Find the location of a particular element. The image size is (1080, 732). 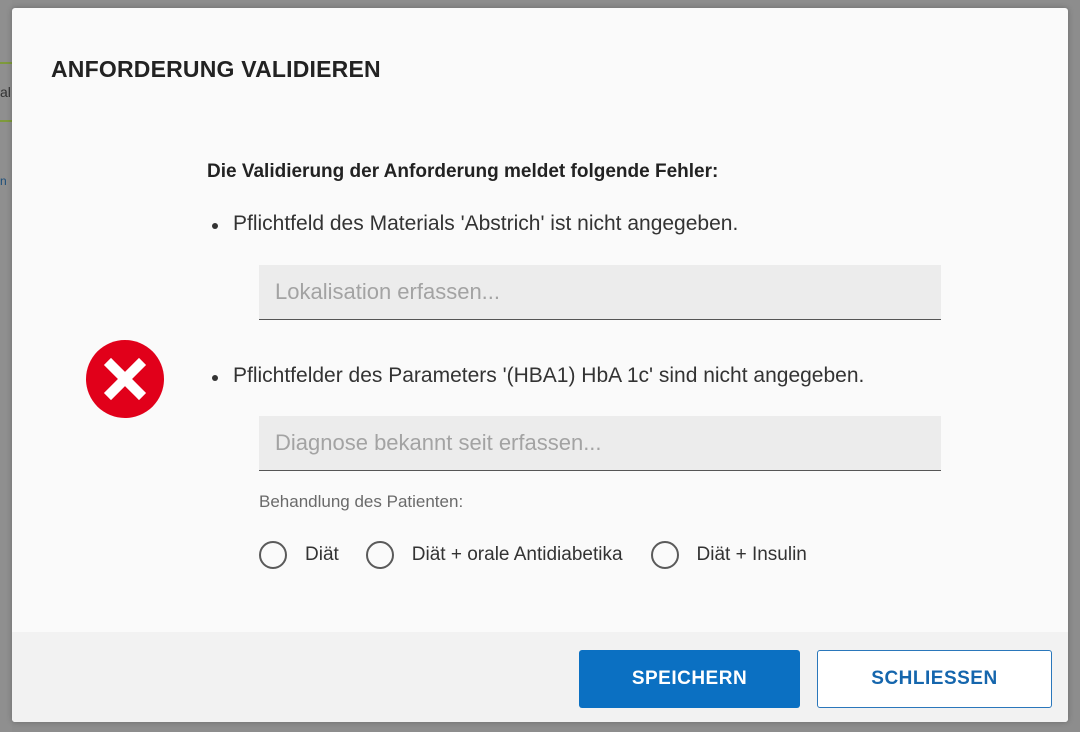

save-button: SPEICHERN is located at coordinates (689, 679).